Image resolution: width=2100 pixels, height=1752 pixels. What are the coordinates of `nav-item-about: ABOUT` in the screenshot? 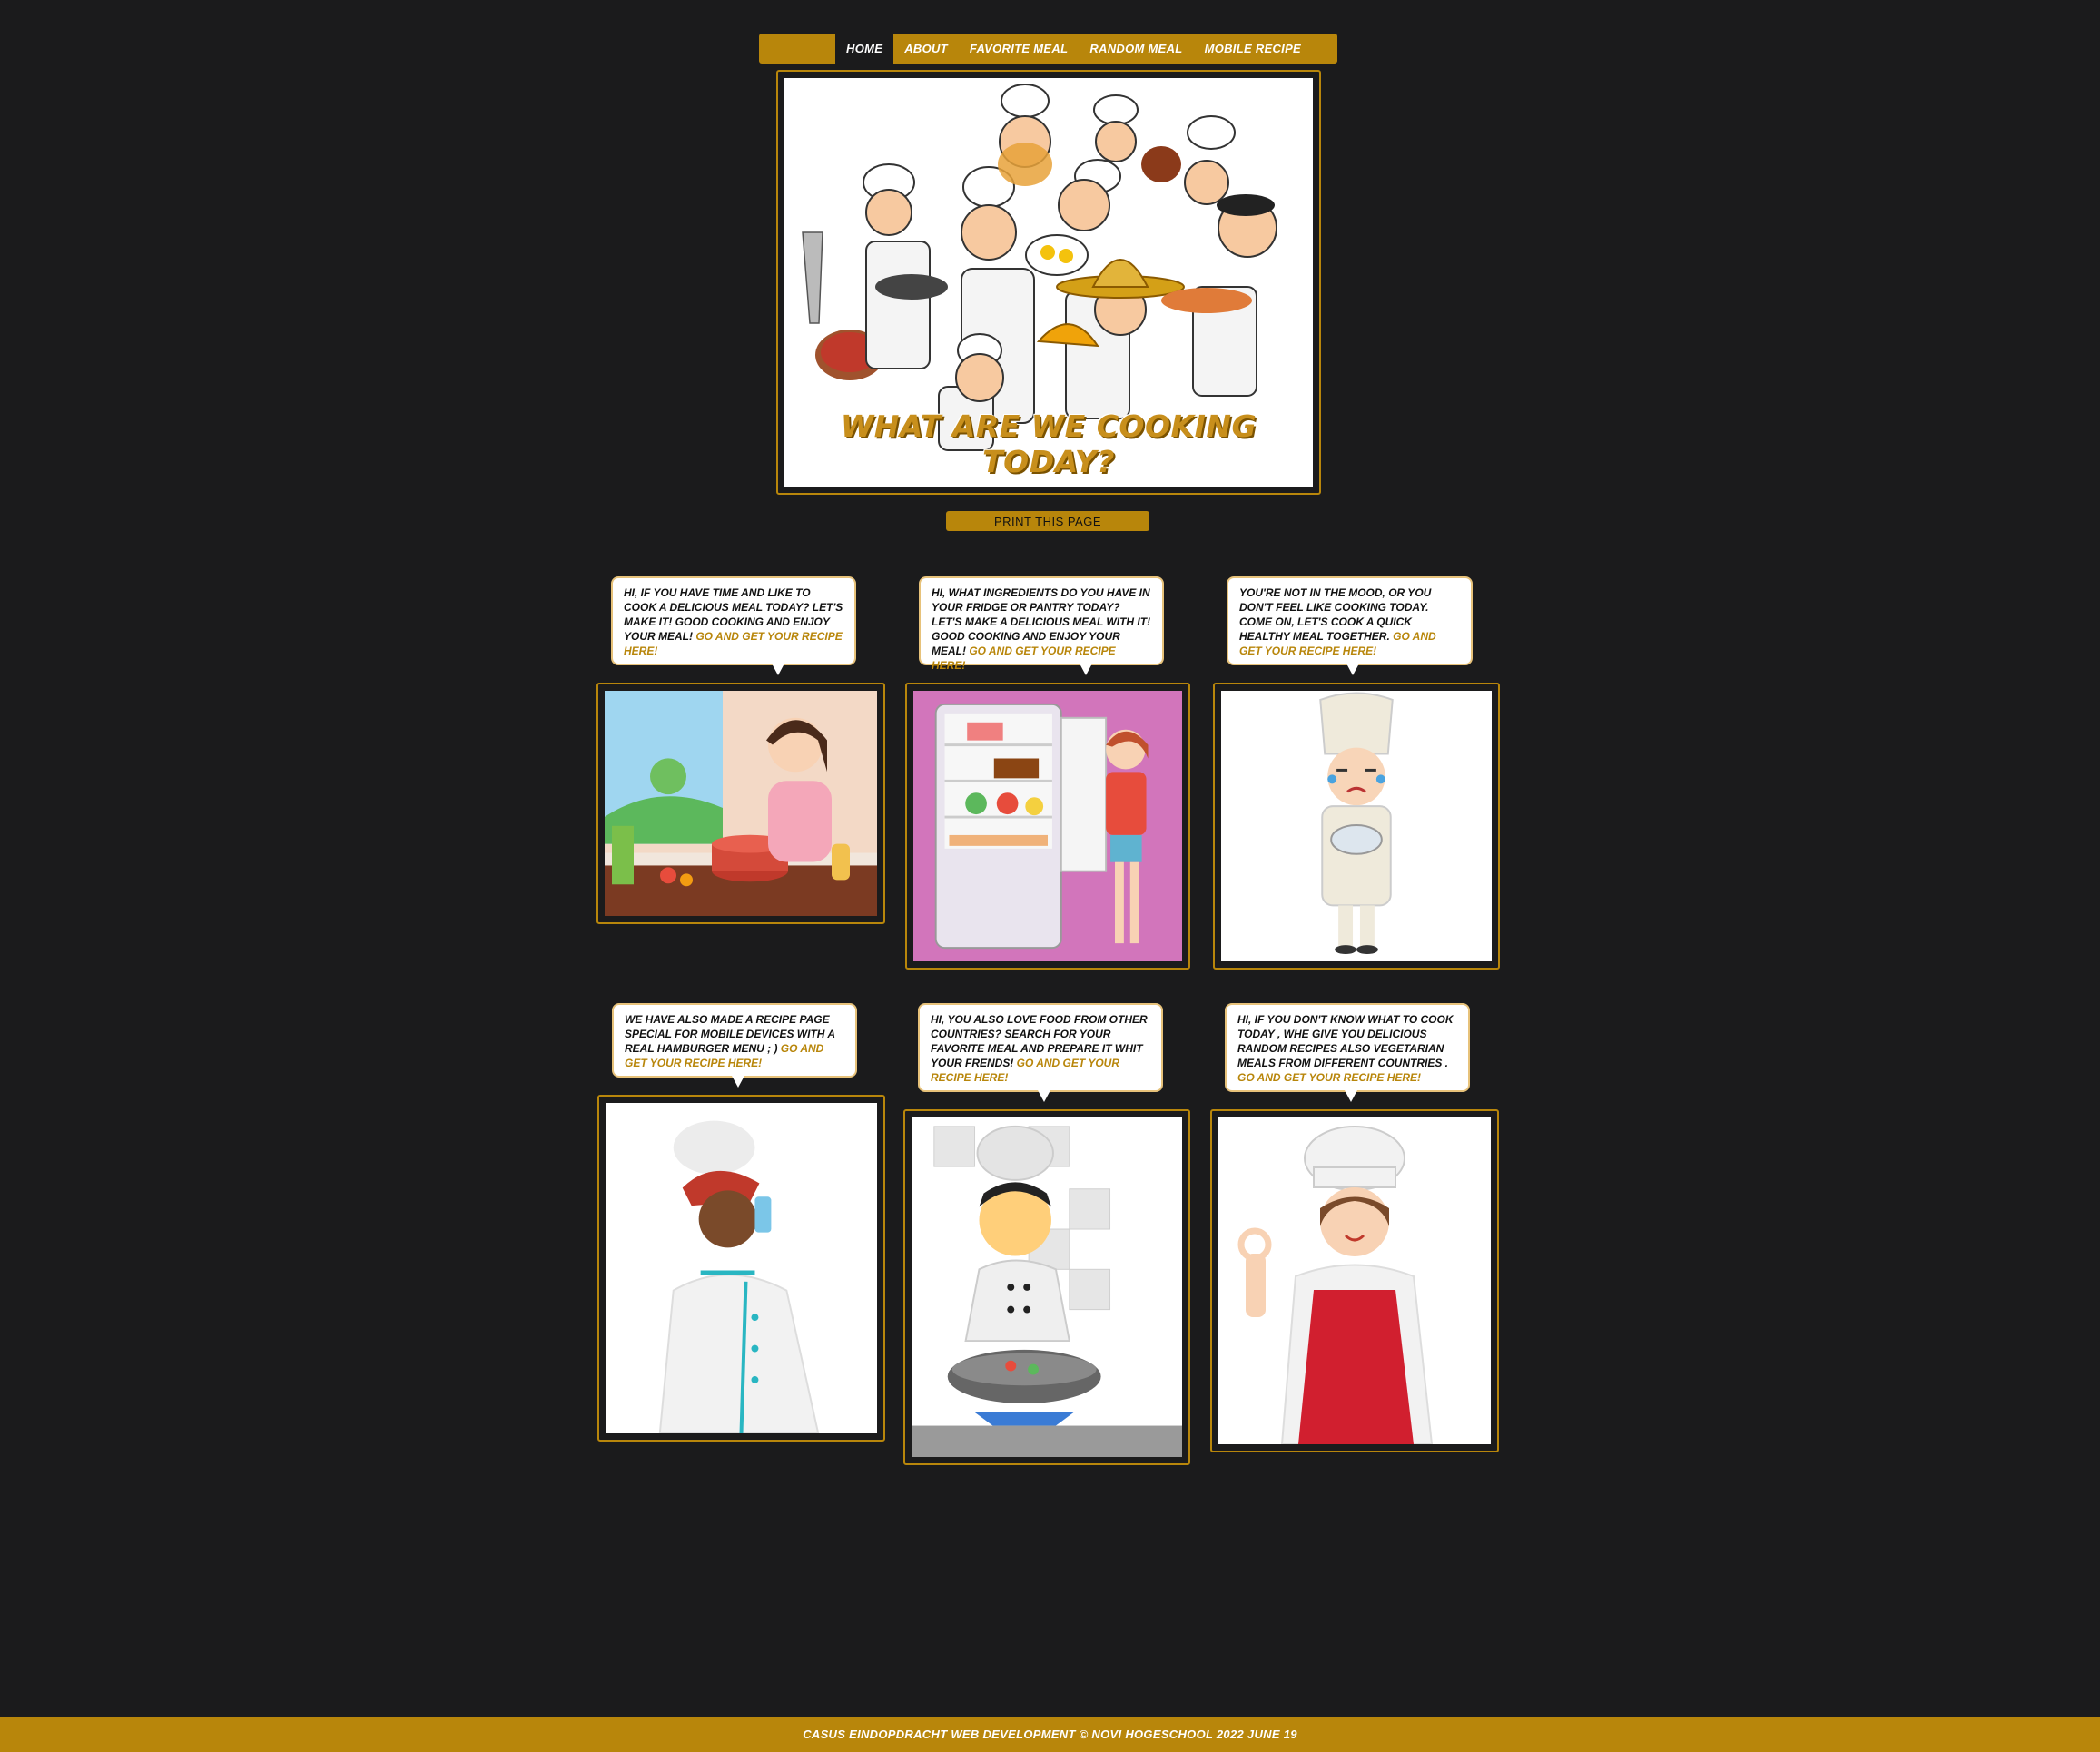 It's located at (926, 49).